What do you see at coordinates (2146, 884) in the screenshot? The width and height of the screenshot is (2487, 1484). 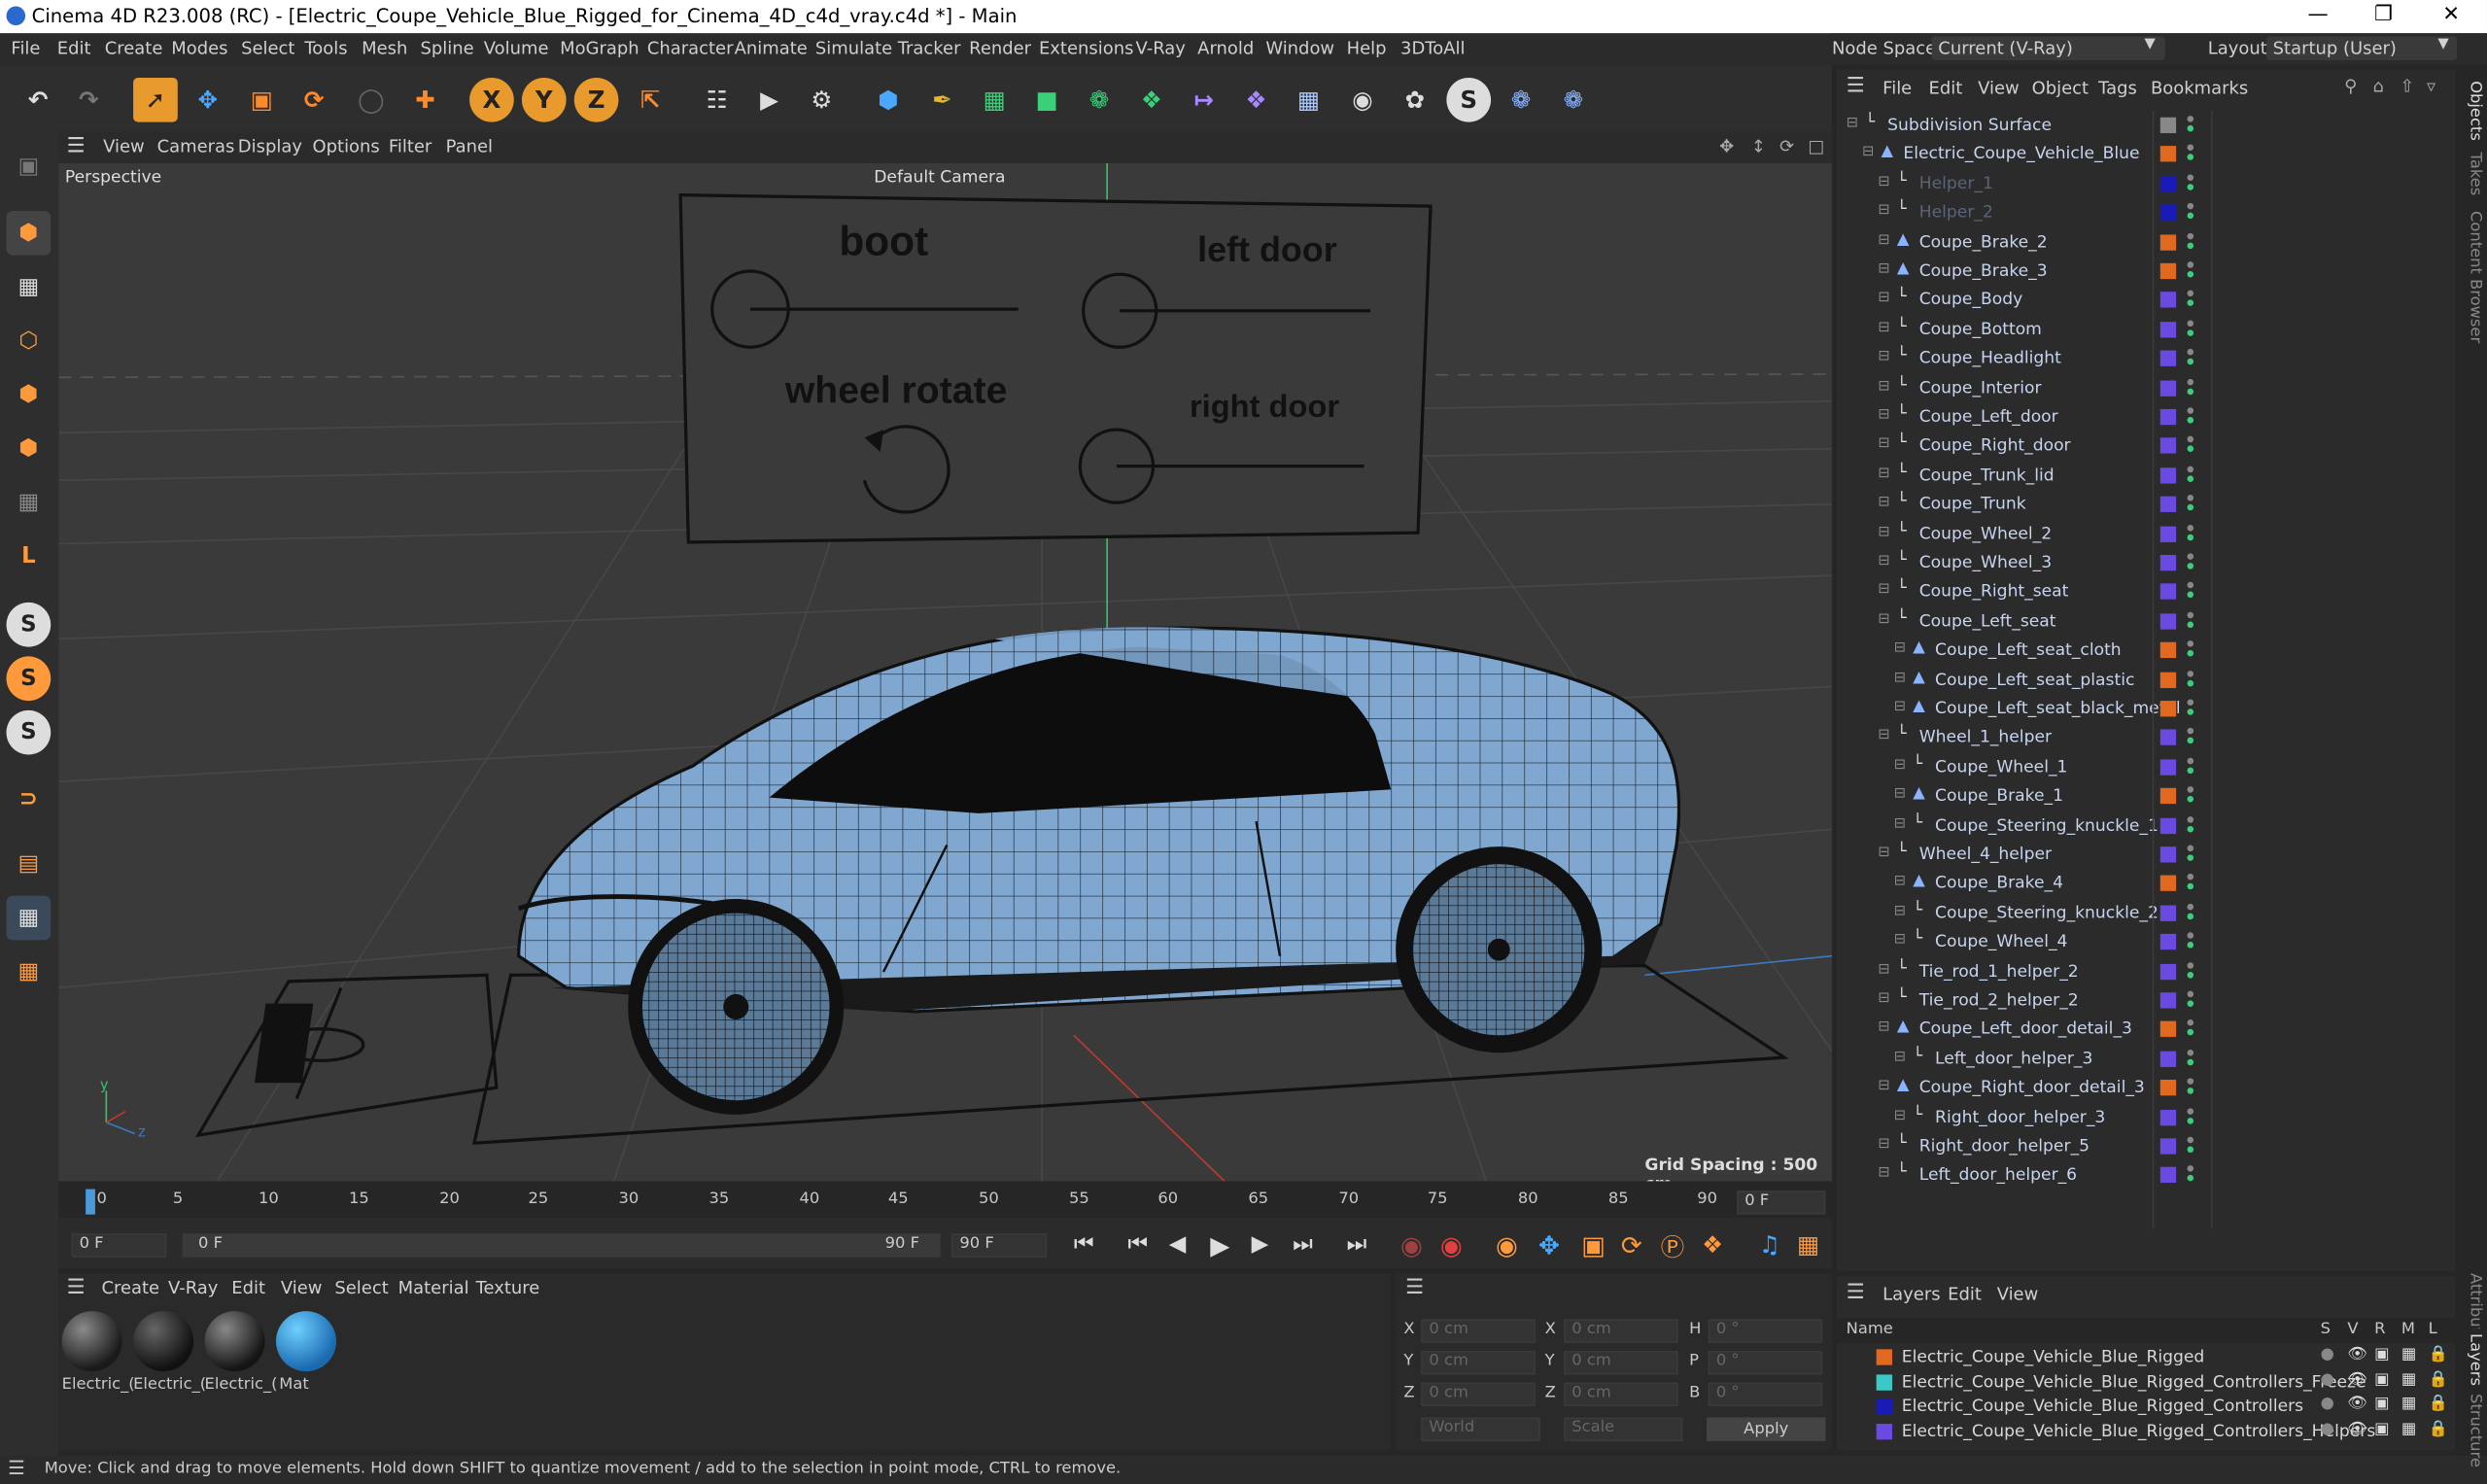 I see `object-row: ⊟ ▲ Coupe_Brake_4` at bounding box center [2146, 884].